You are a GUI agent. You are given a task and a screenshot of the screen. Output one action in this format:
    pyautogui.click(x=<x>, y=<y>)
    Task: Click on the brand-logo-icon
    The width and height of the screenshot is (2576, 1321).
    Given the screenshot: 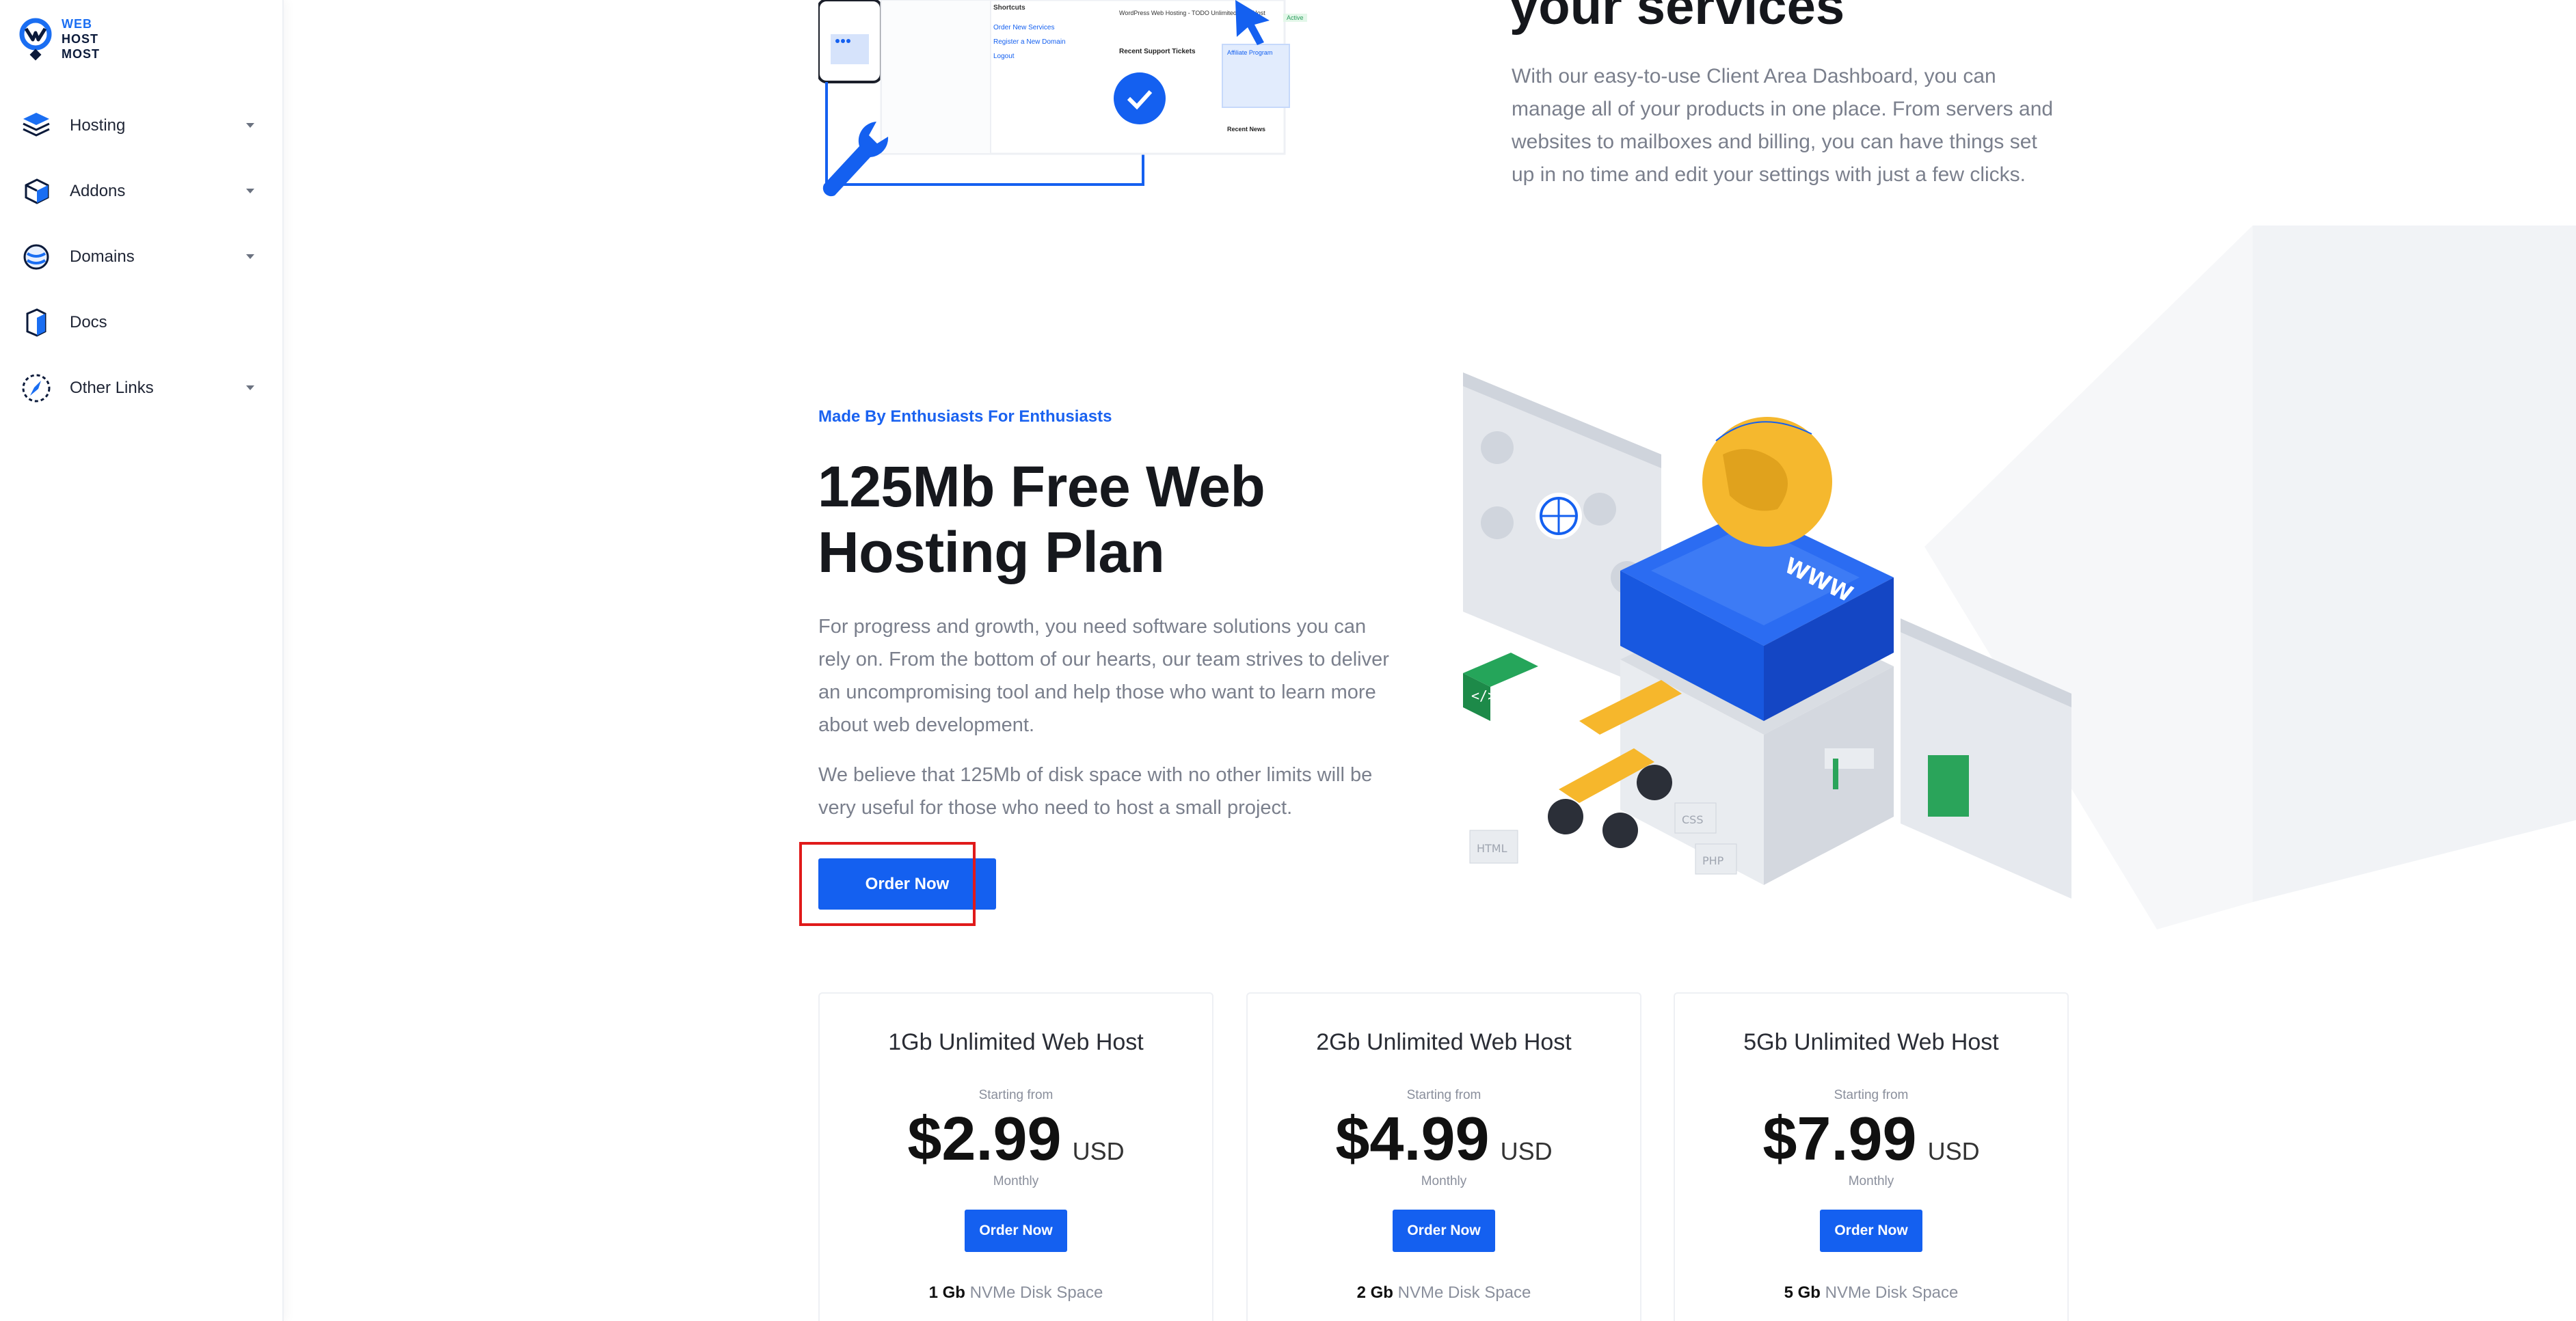 What is the action you would take?
    pyautogui.click(x=35, y=39)
    